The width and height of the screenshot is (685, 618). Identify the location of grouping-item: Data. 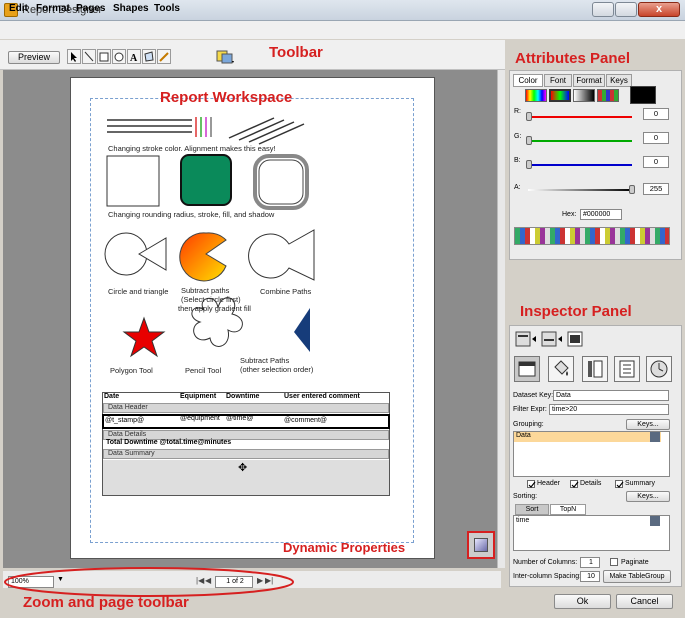
(587, 437).